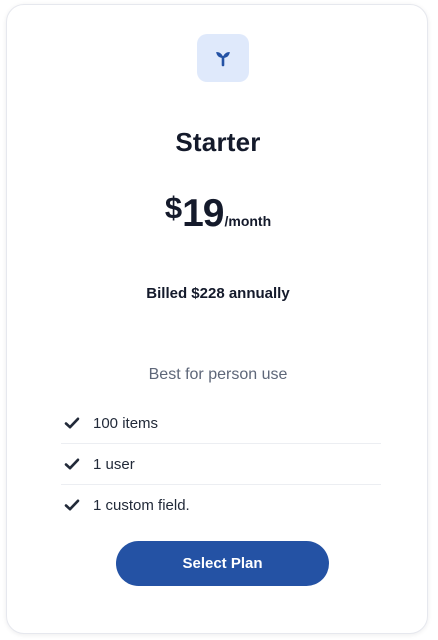 This screenshot has height=640, width=438. What do you see at coordinates (114, 464) in the screenshot?
I see `feature-label: 1 user` at bounding box center [114, 464].